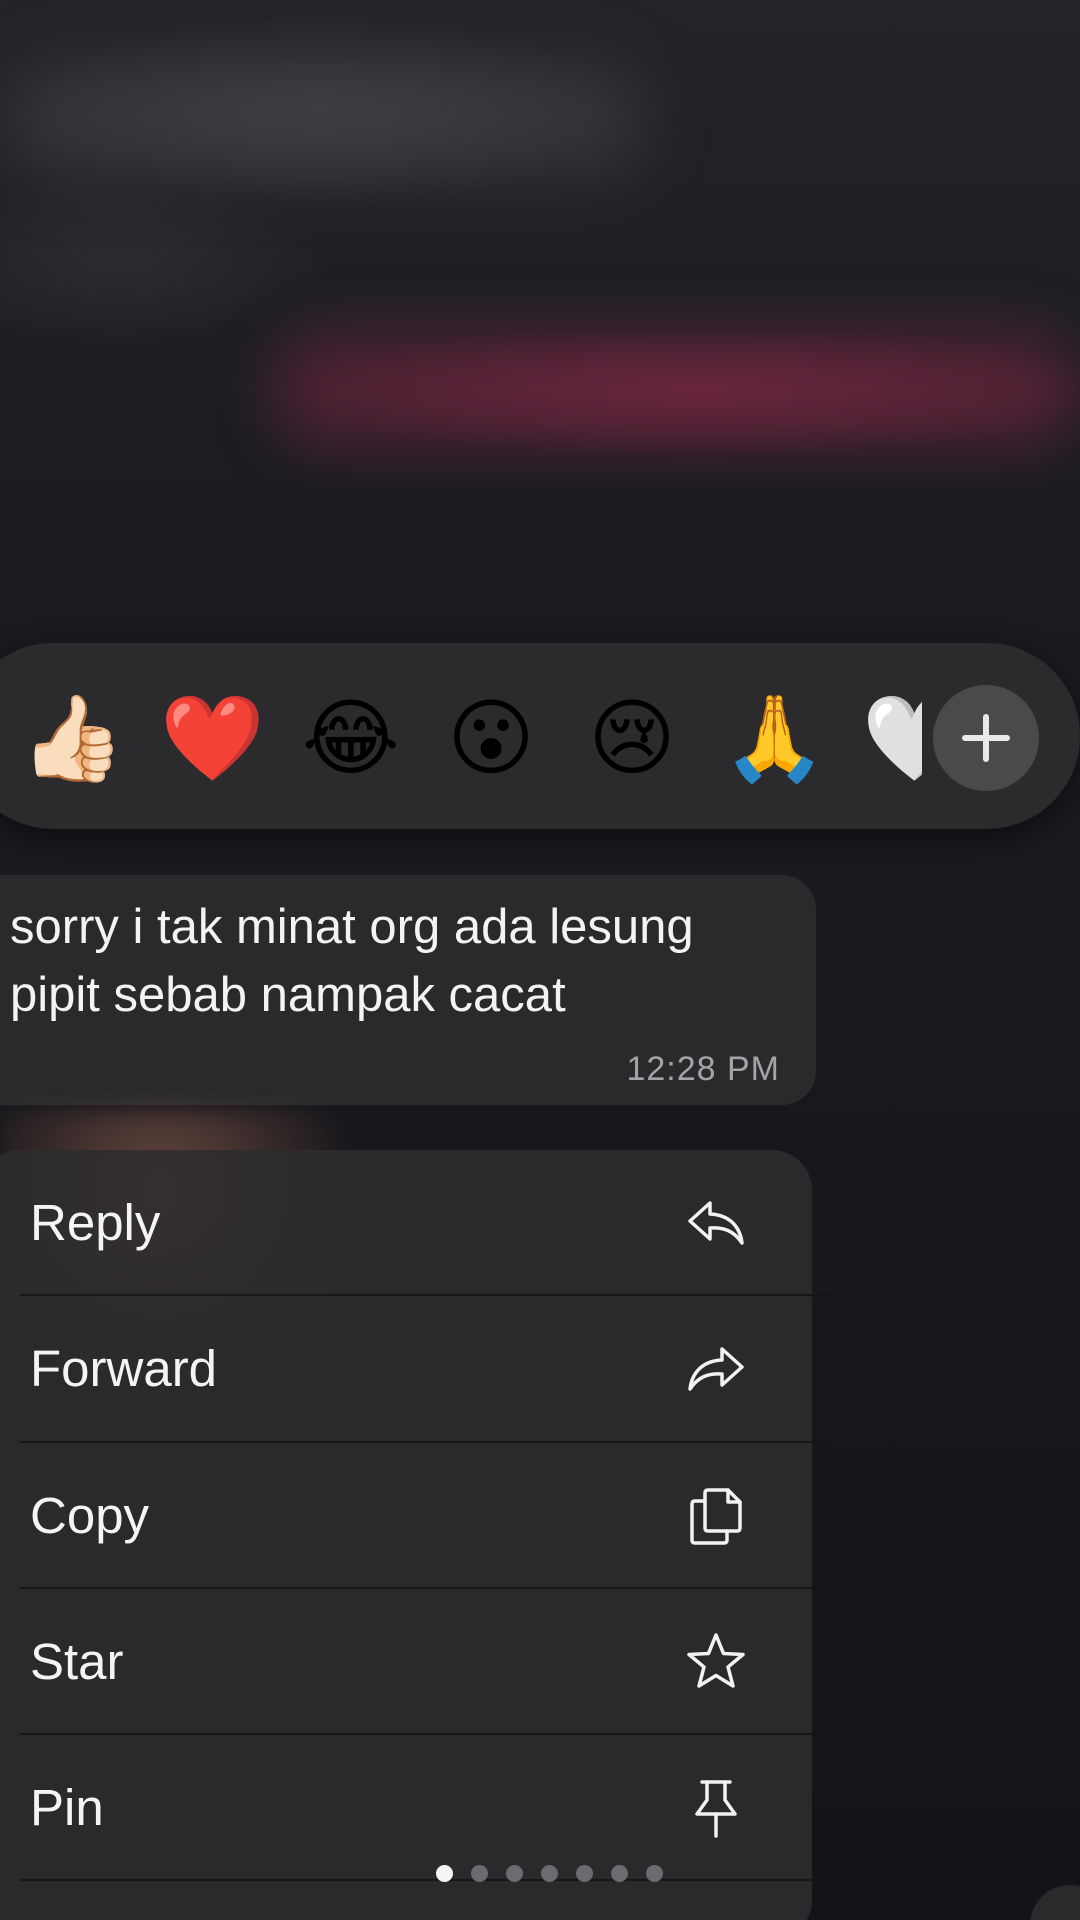 This screenshot has width=1080, height=1920. Describe the element at coordinates (426, 1223) in the screenshot. I see `menu-item-reply: Reply` at that location.